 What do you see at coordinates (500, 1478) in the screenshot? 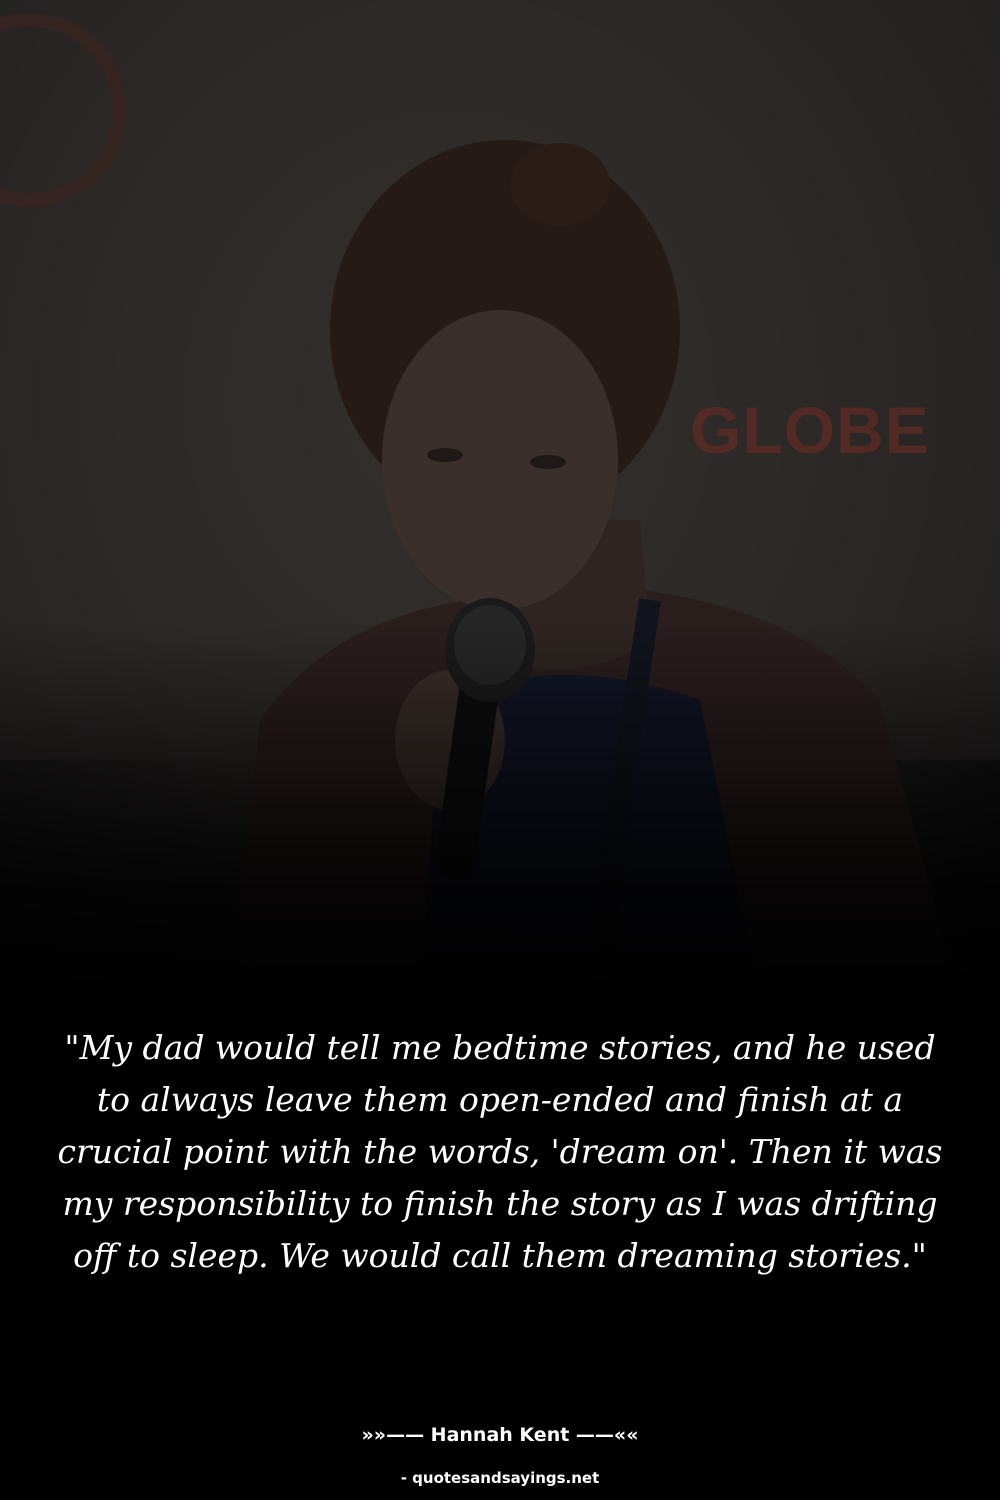
I see `source-website: - quotesandsayings.net` at bounding box center [500, 1478].